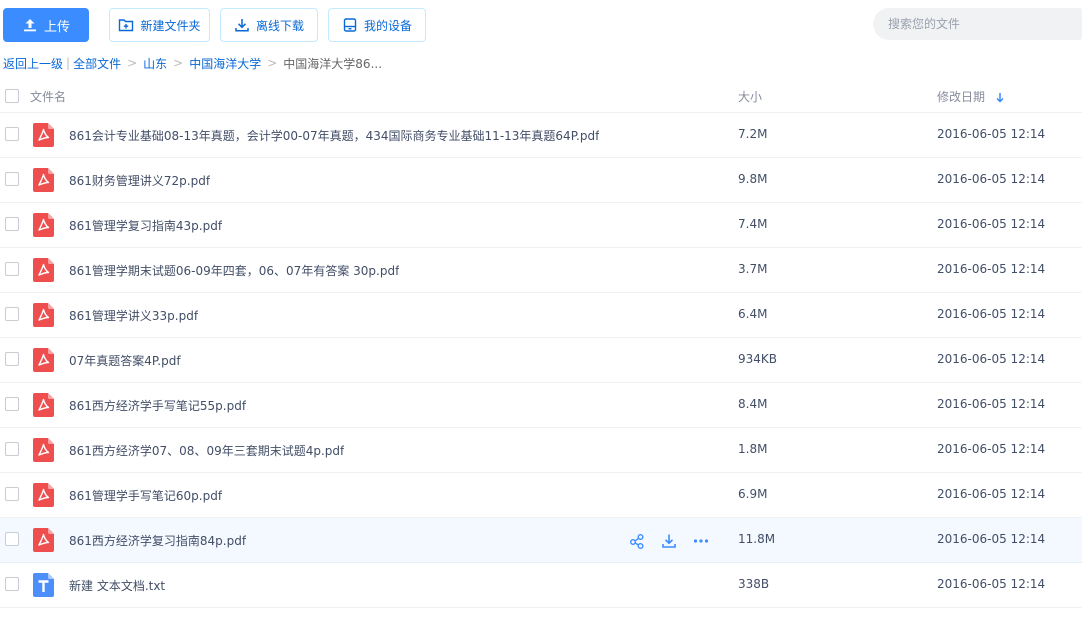 The image size is (1082, 625). What do you see at coordinates (139, 180) in the screenshot?
I see `file-name: 861财务管理讲义72p.pdf` at bounding box center [139, 180].